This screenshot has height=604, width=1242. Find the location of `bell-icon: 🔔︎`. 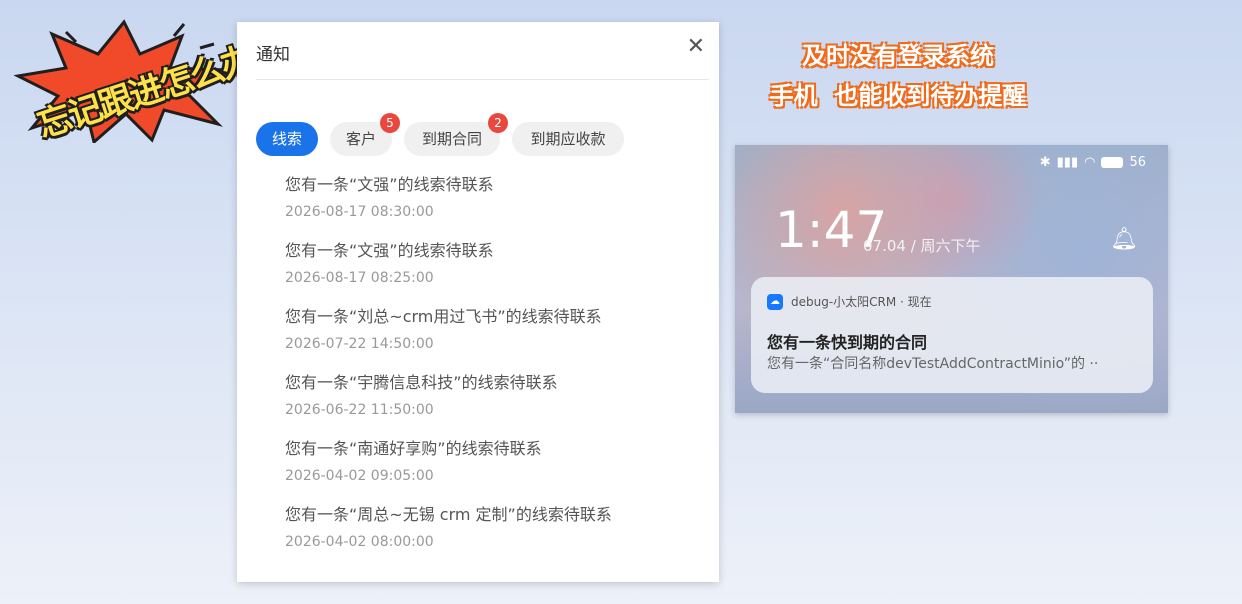

bell-icon: 🔔︎ is located at coordinates (1124, 239).